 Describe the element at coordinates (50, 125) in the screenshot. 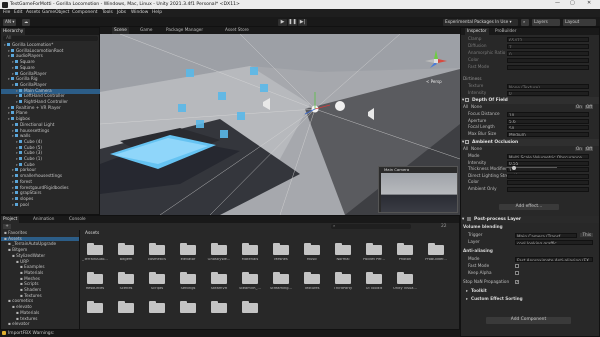

I see `hierarchy-item: ▸ Directional Light` at that location.